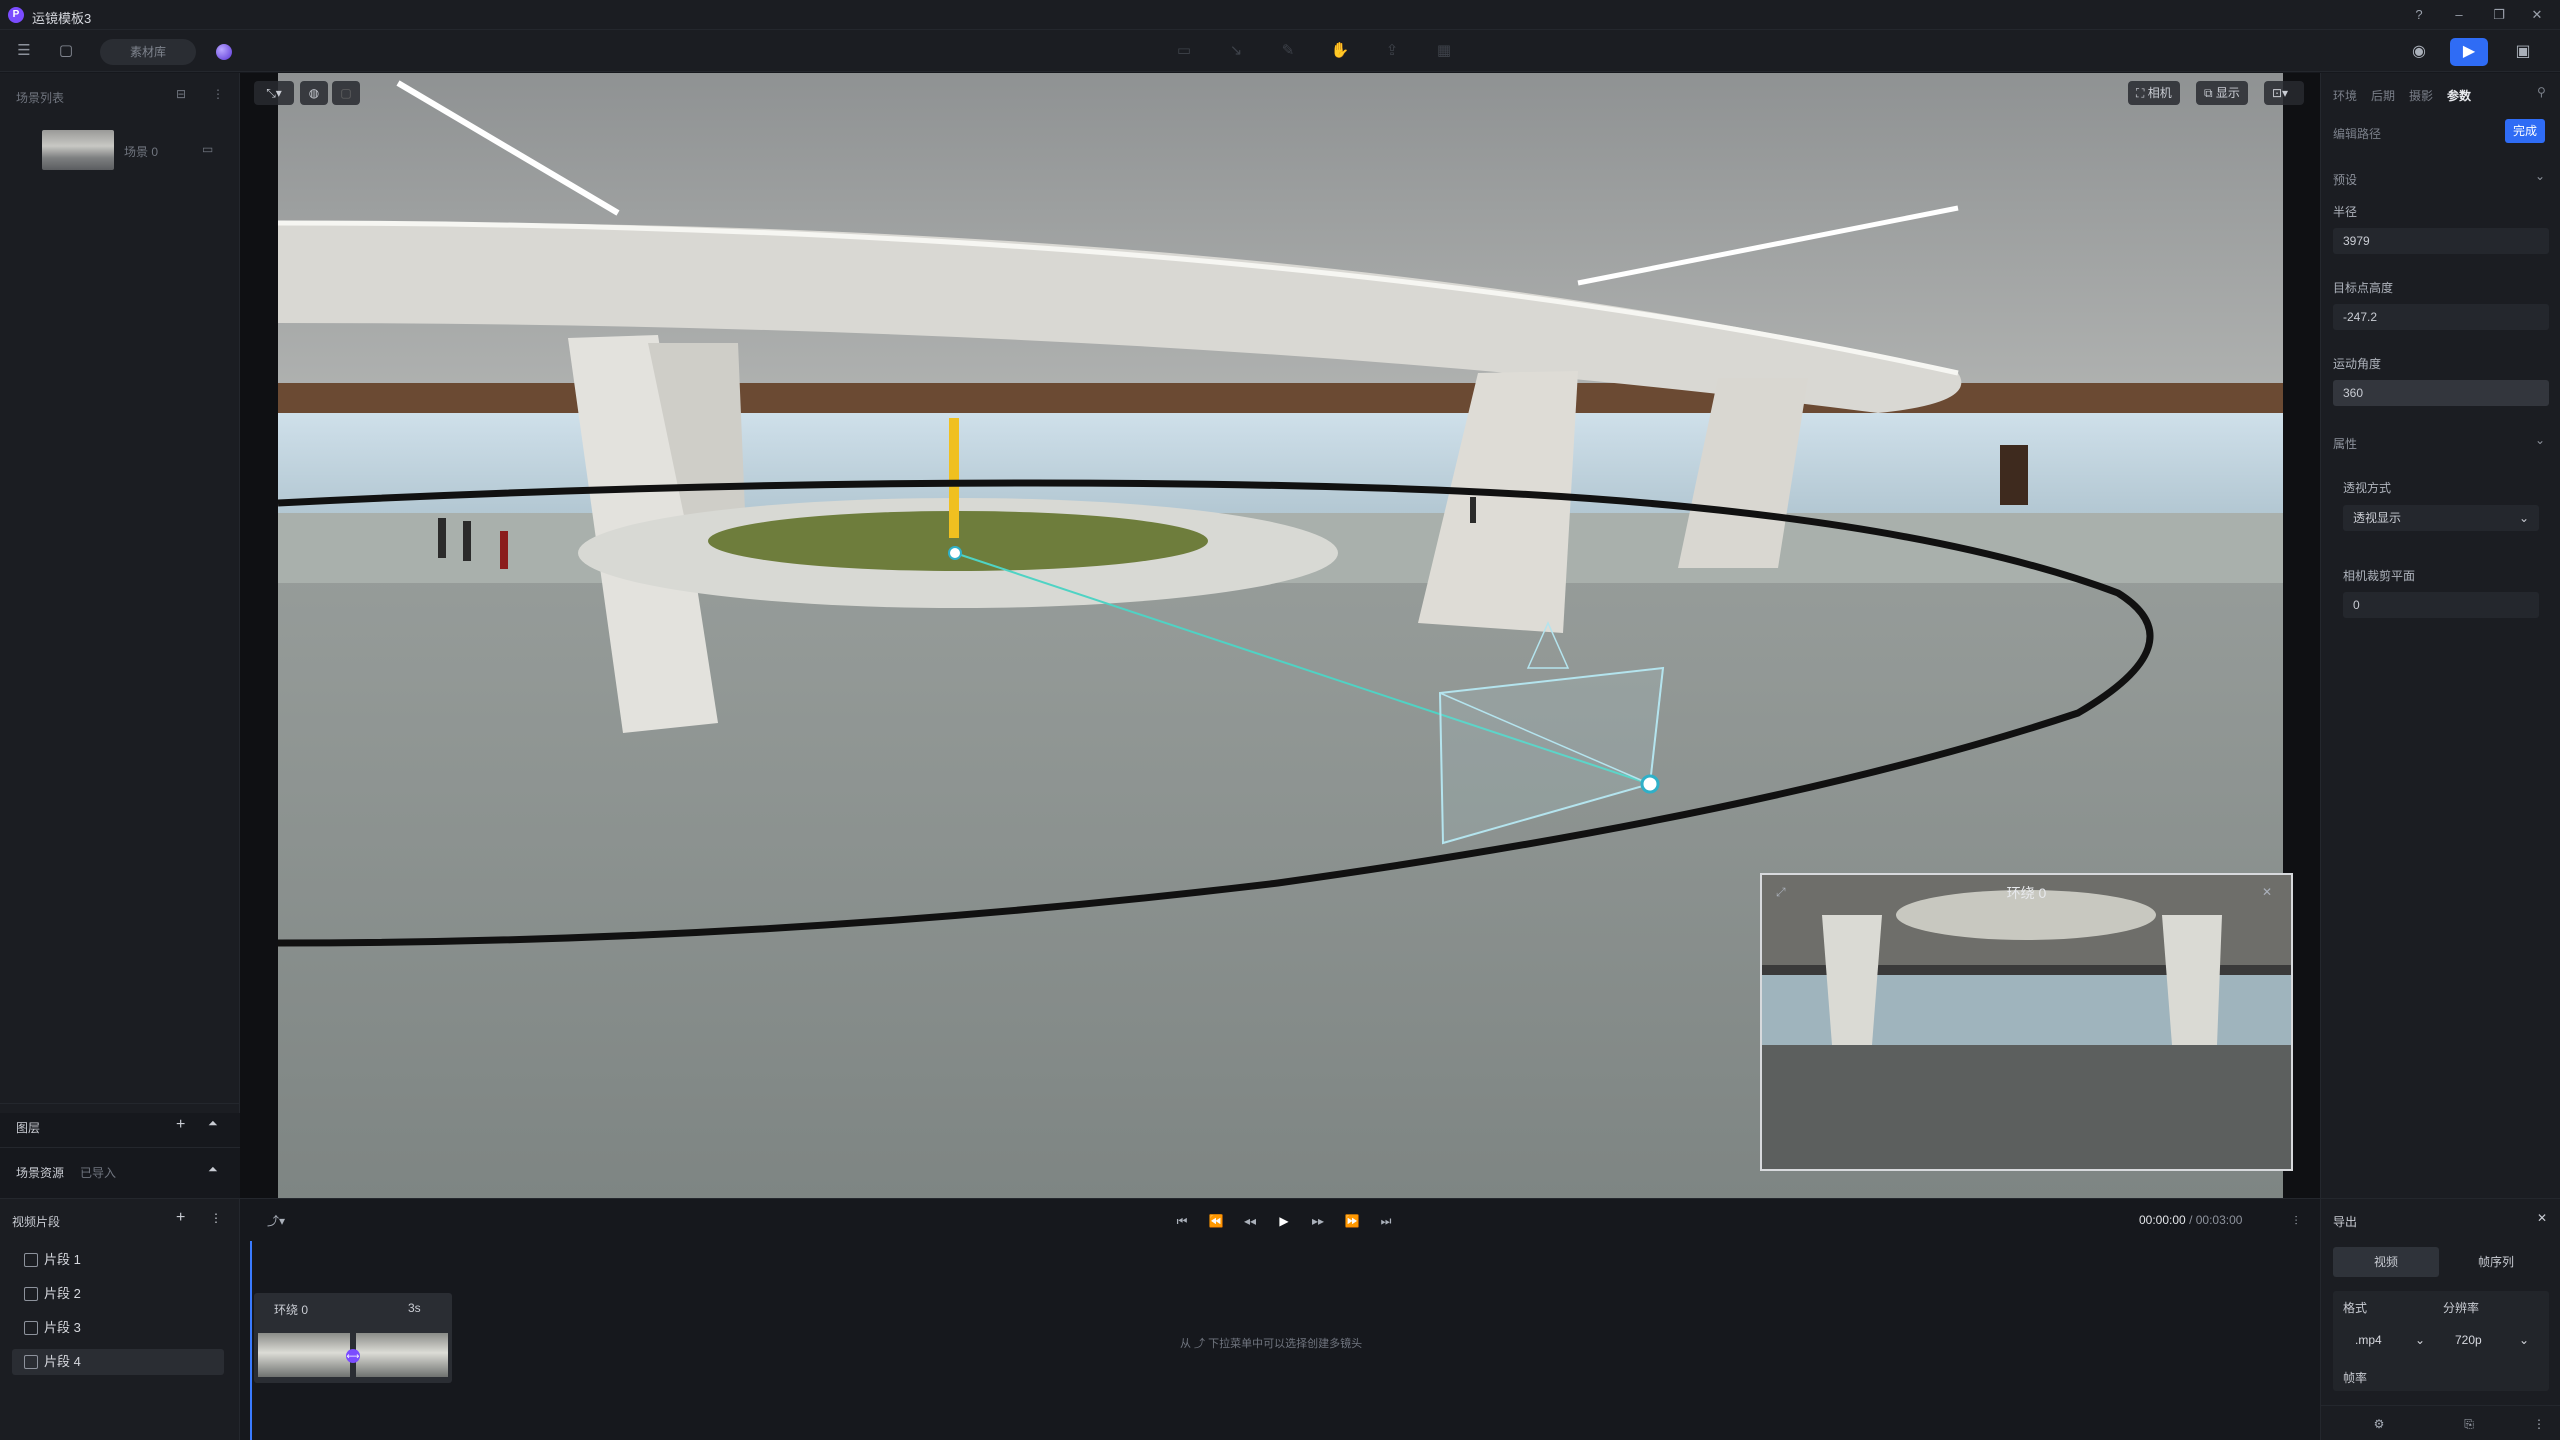 This screenshot has height=1440, width=2560. What do you see at coordinates (251, 1340) in the screenshot?
I see `playhead` at bounding box center [251, 1340].